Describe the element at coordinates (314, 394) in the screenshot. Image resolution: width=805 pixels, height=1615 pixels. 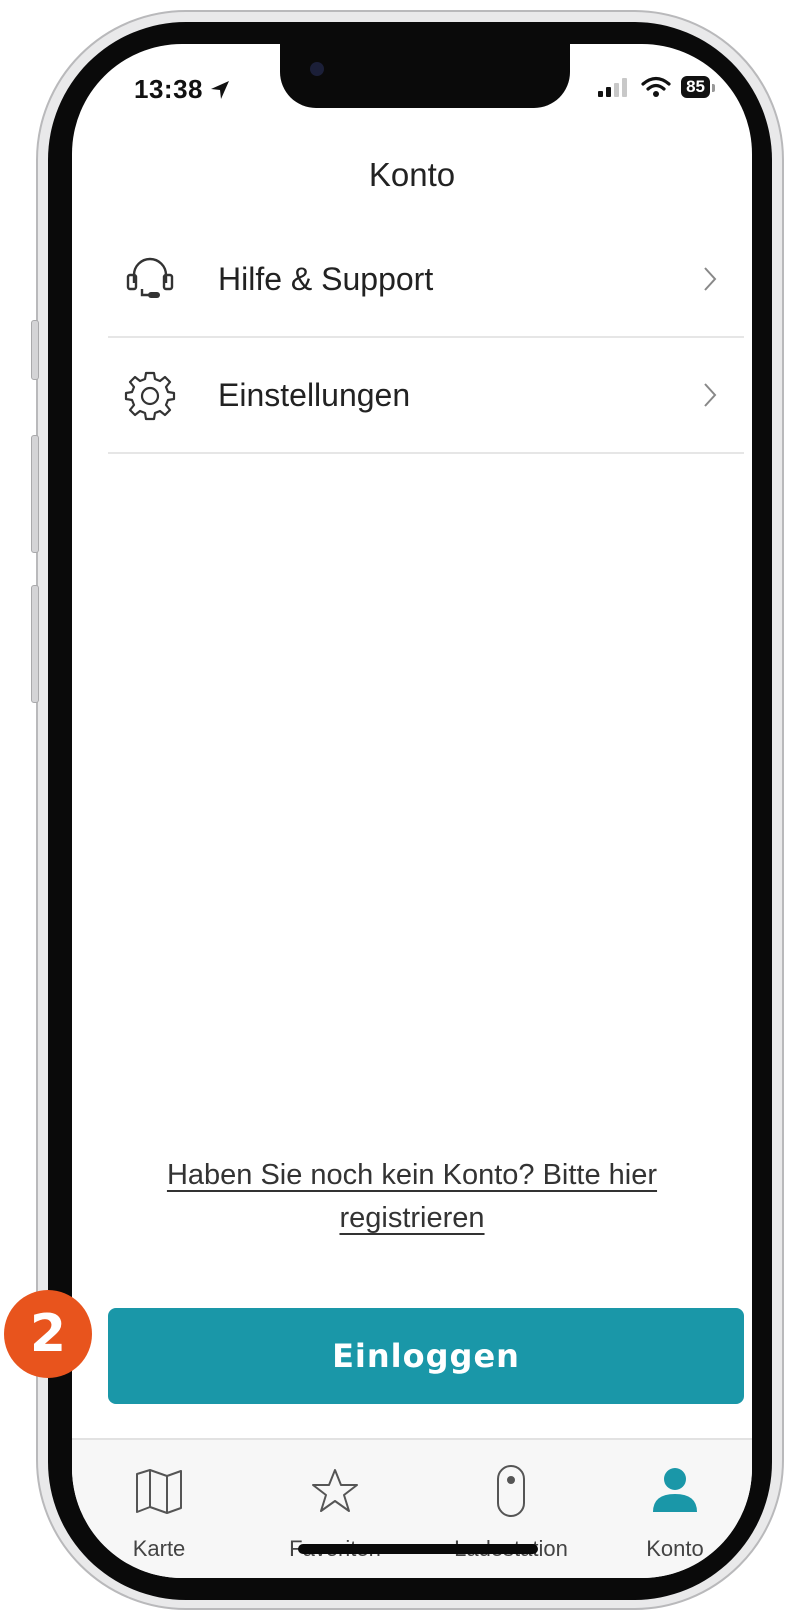
I see `menu-item-label: Einstellungen` at that location.